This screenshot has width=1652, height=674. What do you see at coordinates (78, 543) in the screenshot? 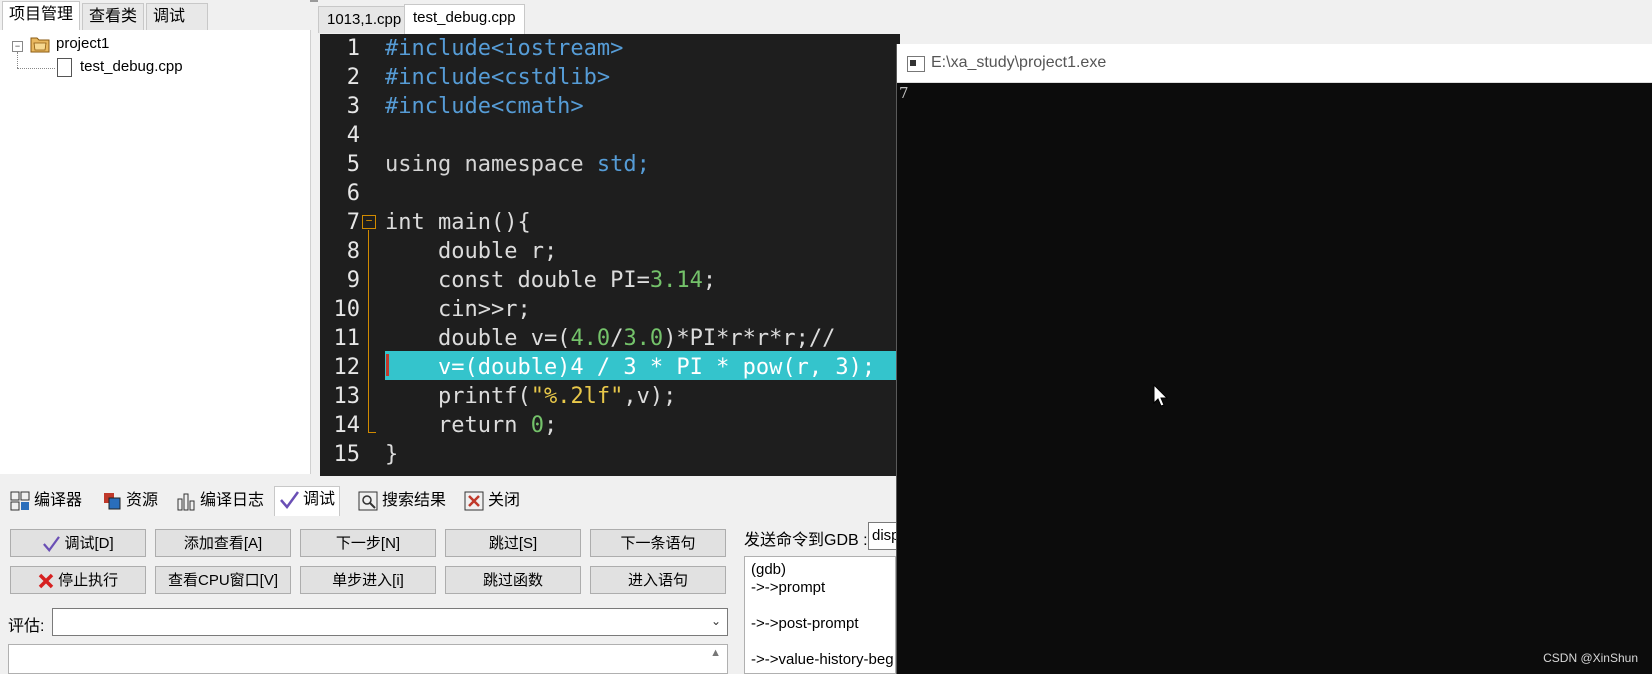
I see `debug-button: 调试[D]` at bounding box center [78, 543].